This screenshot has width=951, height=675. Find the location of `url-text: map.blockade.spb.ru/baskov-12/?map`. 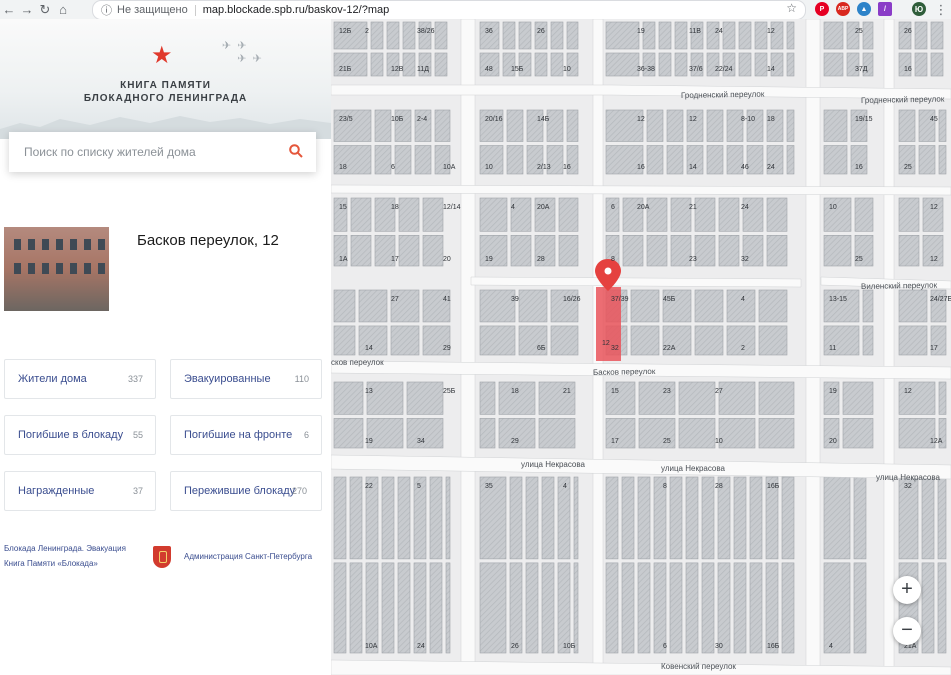

url-text: map.blockade.spb.ru/baskov-12/?map is located at coordinates (296, 10).